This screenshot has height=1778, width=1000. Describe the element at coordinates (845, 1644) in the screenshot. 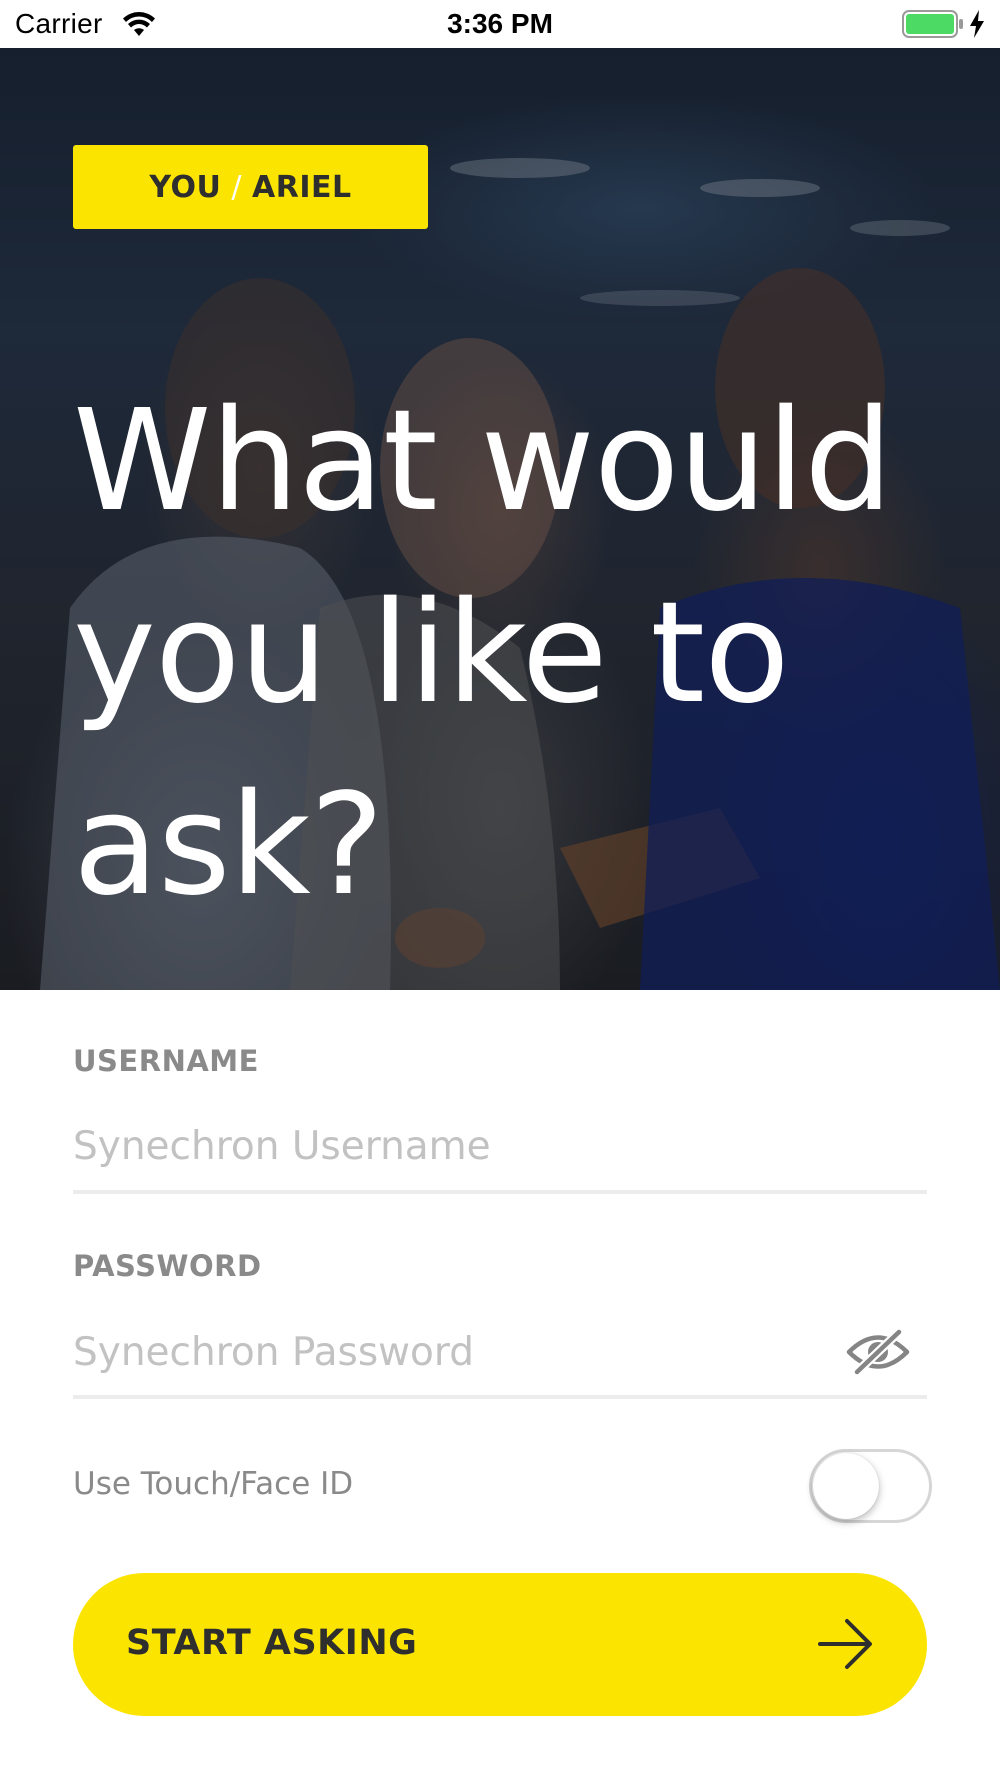

I see `arrow-right-icon` at that location.